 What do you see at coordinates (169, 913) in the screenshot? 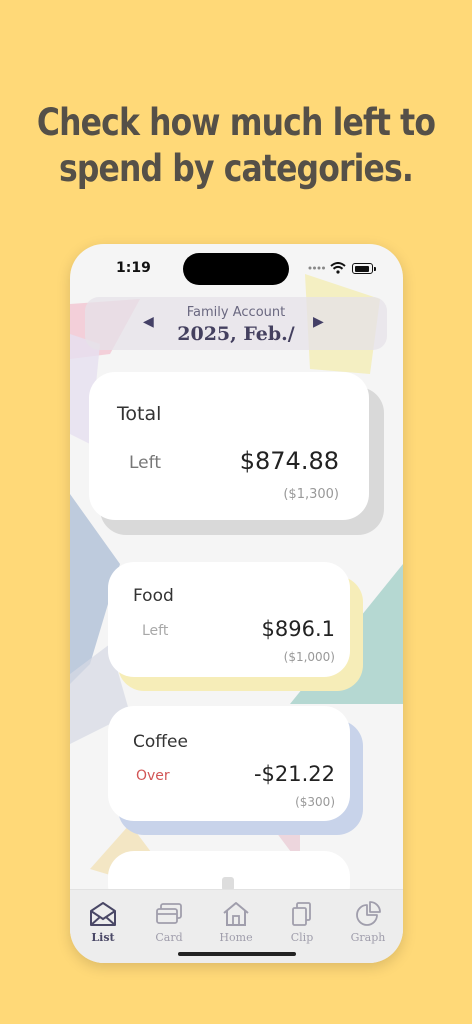
I see `card-icon` at bounding box center [169, 913].